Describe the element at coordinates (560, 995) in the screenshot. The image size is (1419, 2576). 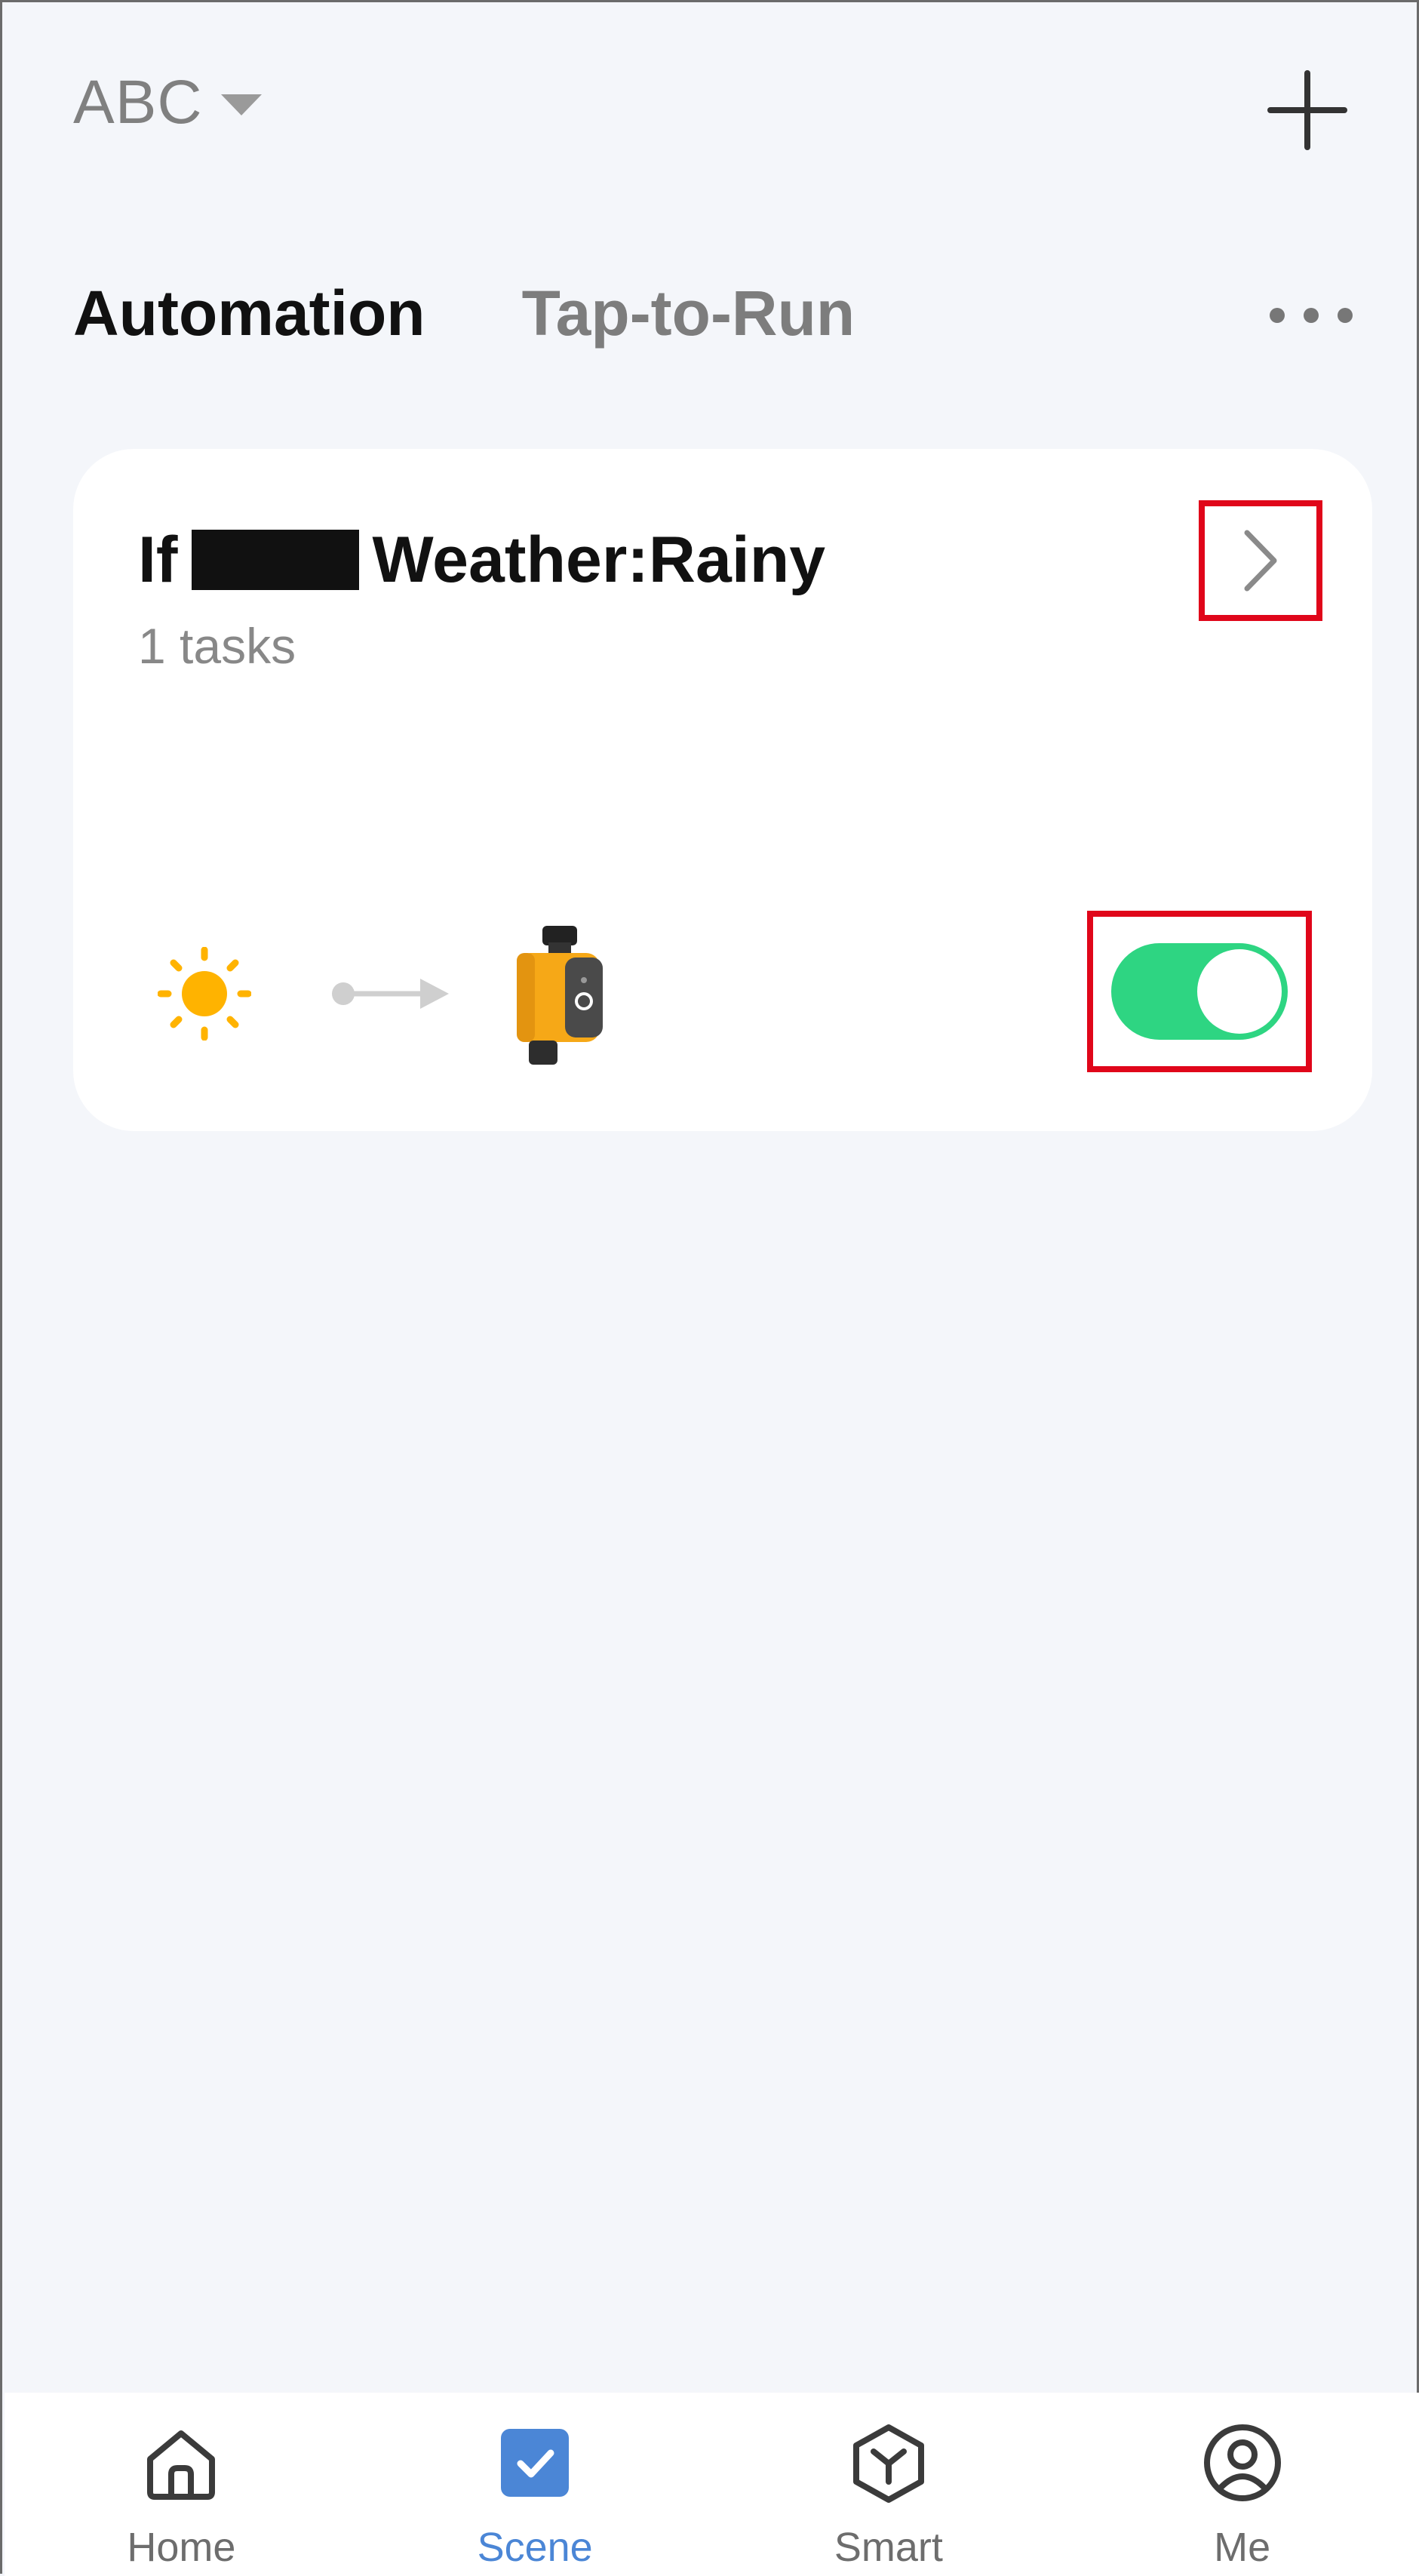
I see `water-timer-device-icon` at that location.